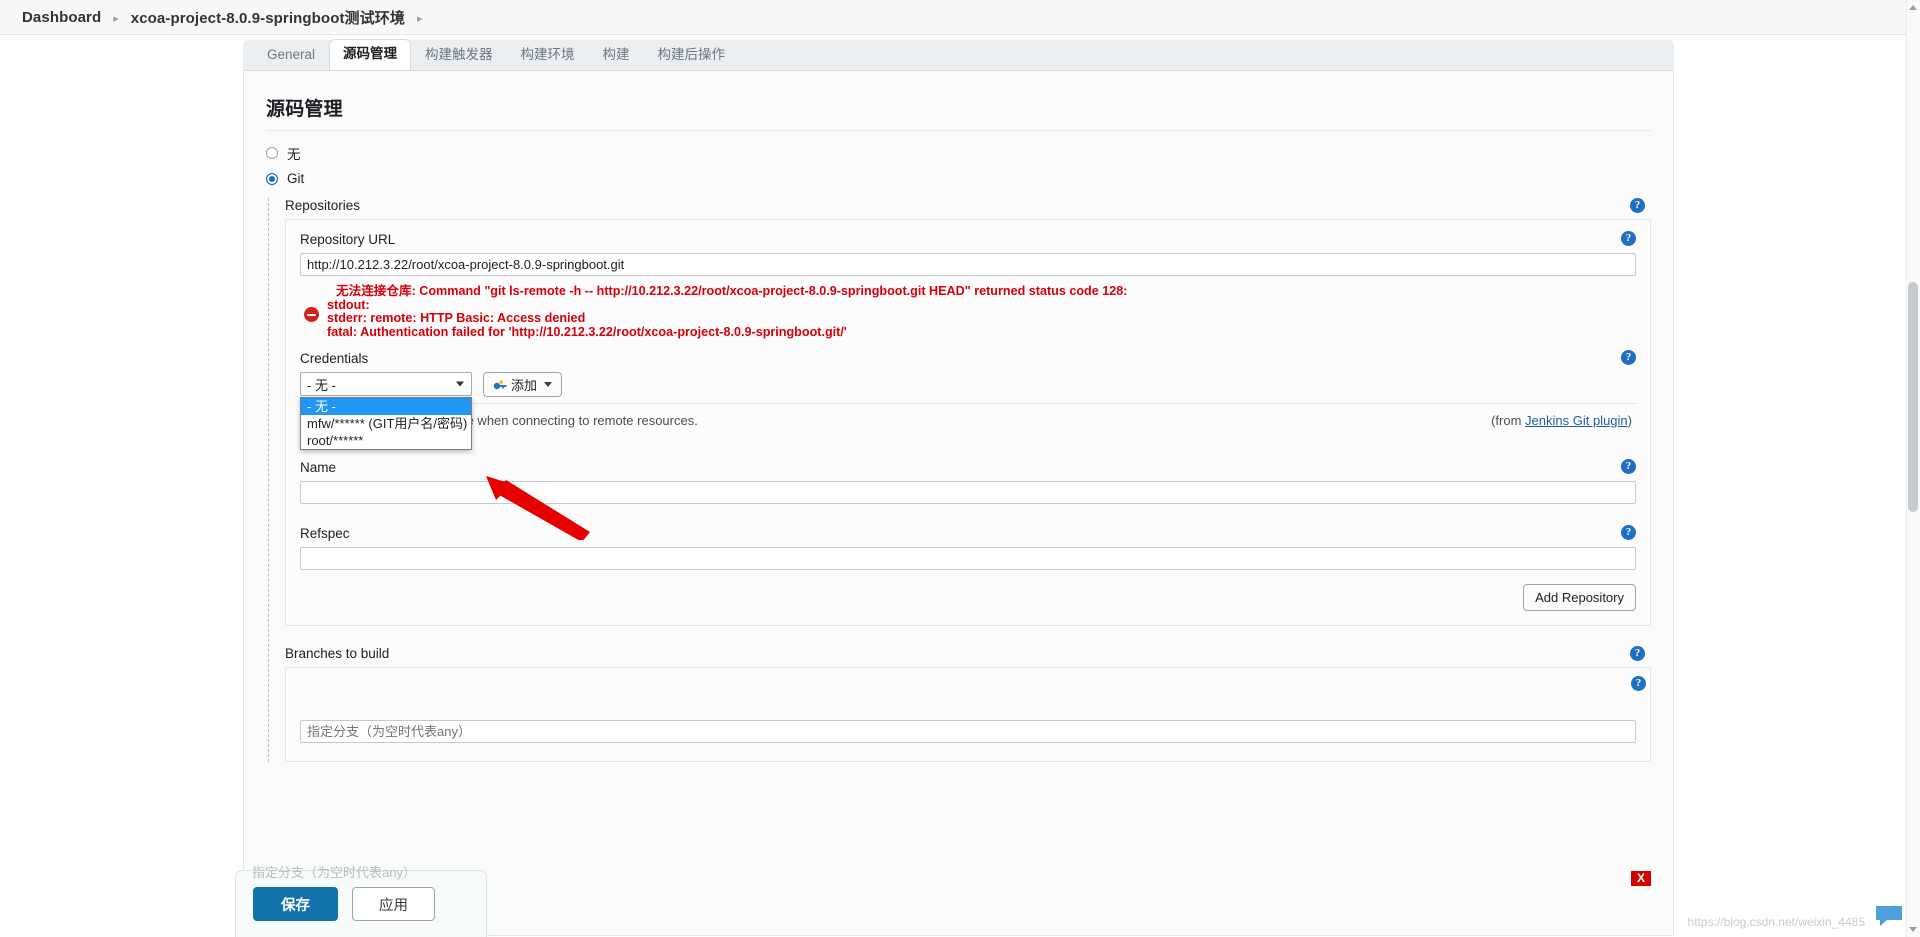 This screenshot has width=1920, height=937. Describe the element at coordinates (1913, 397) in the screenshot. I see `scrollbar-thumb` at that location.